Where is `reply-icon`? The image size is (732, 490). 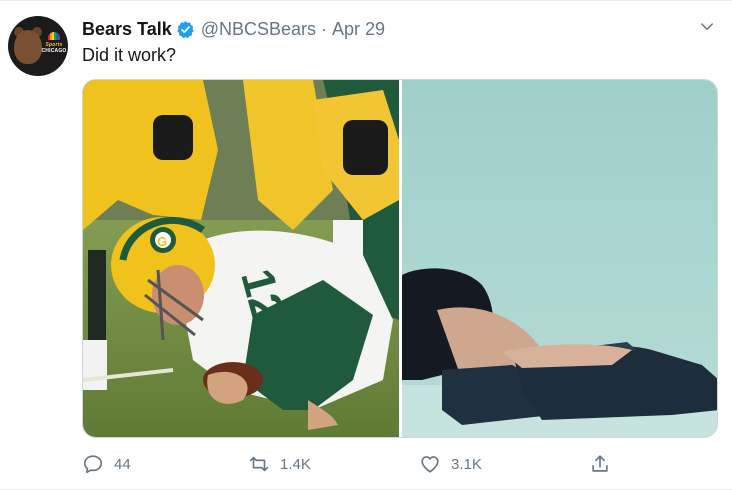 reply-icon is located at coordinates (93, 464).